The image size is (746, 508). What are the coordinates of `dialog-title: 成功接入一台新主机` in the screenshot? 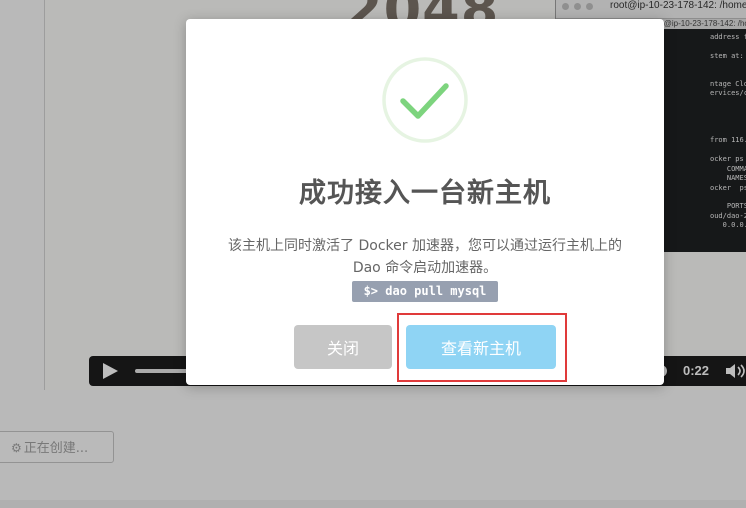 It's located at (425, 193).